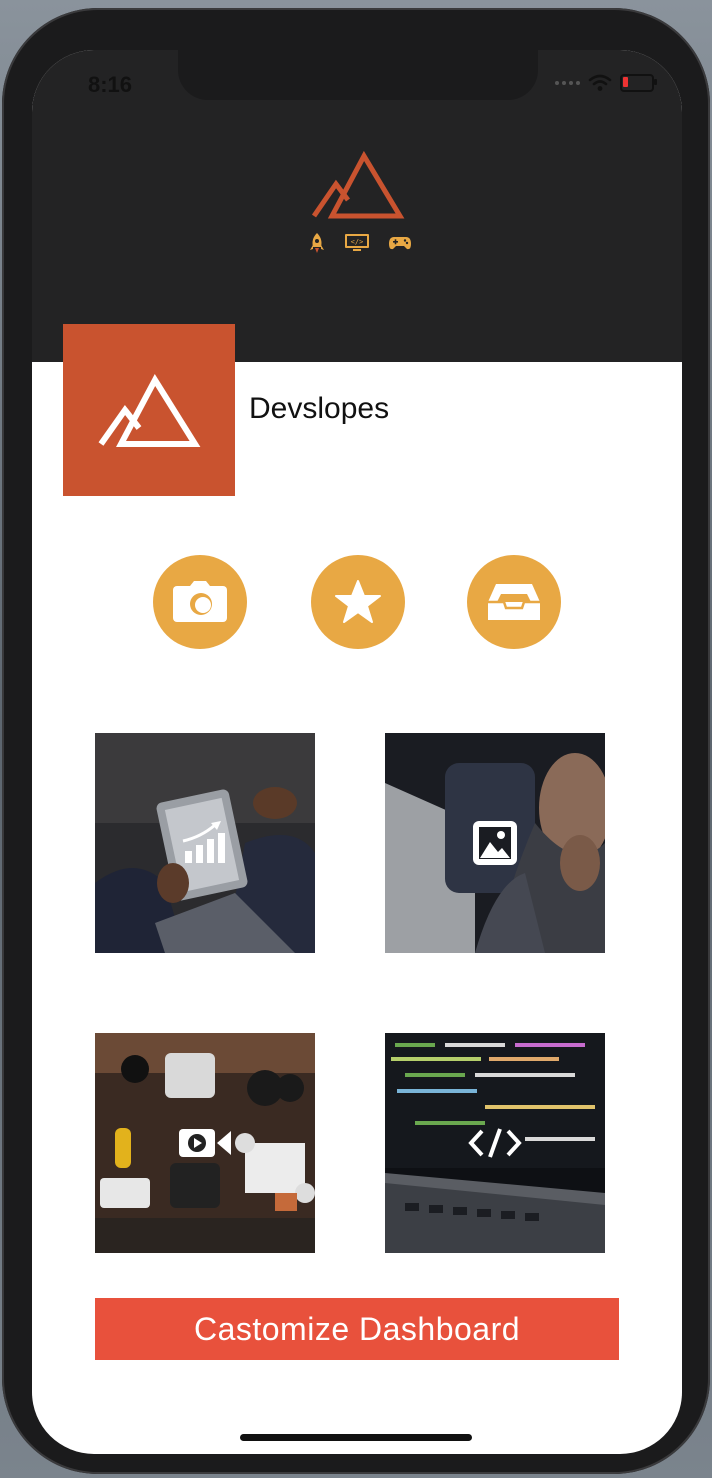  I want to click on profile-name: Devslopes, so click(319, 408).